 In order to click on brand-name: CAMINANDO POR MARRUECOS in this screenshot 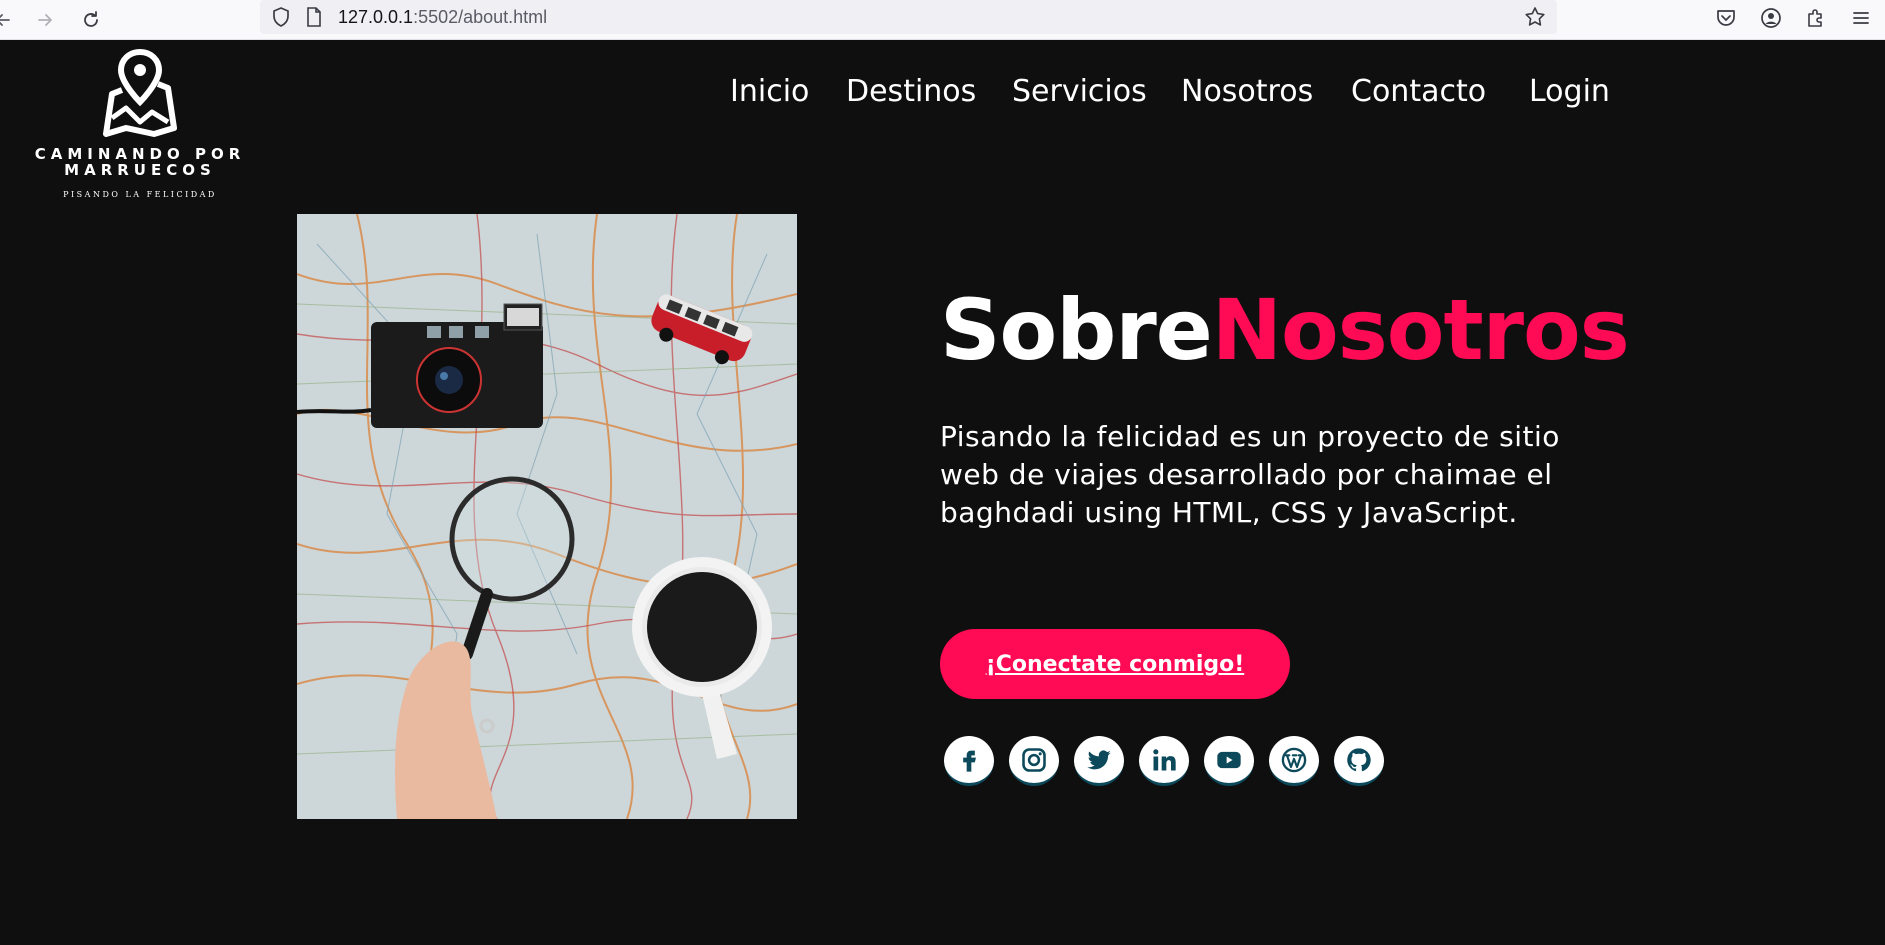, I will do `click(140, 162)`.